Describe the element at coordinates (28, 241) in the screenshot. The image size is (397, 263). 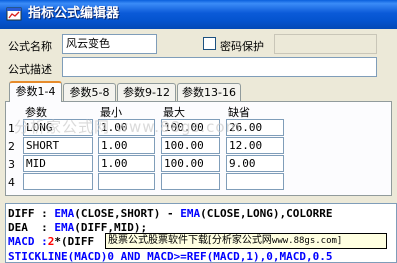
I see `code-token: MACD :` at that location.